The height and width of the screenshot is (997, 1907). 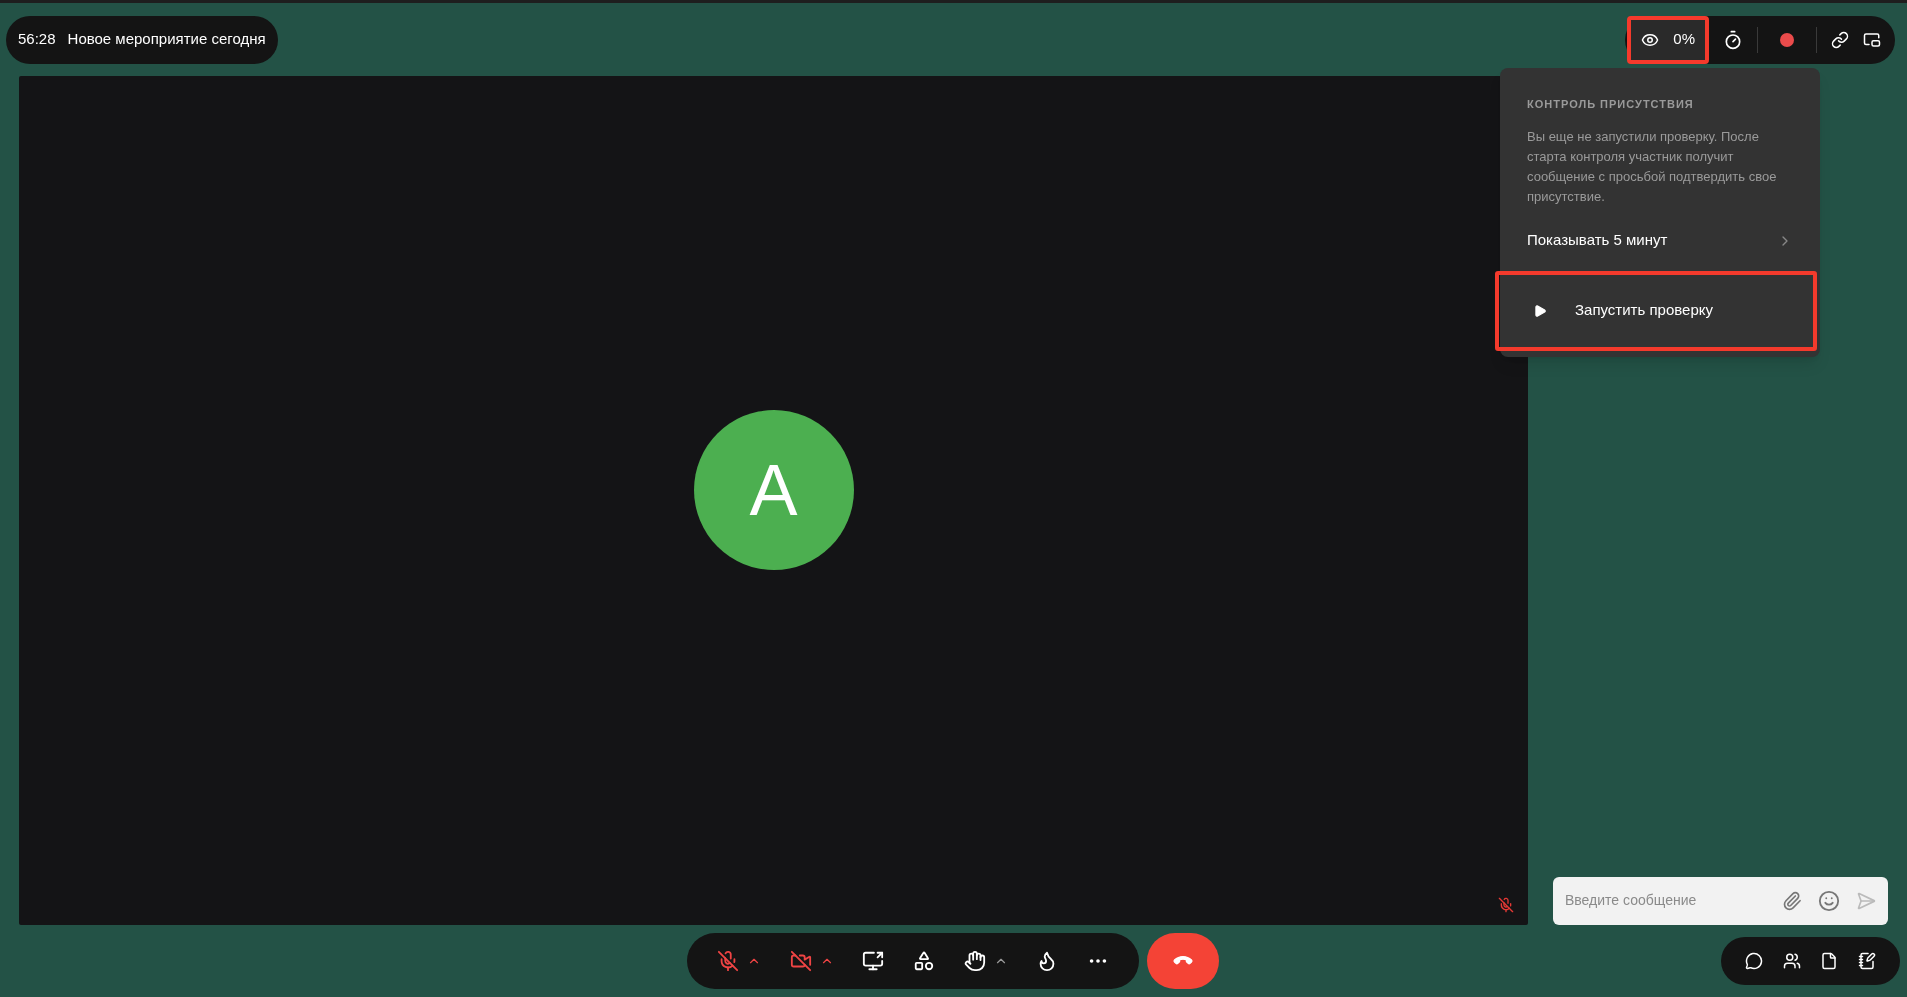 I want to click on link-icon, so click(x=1840, y=39).